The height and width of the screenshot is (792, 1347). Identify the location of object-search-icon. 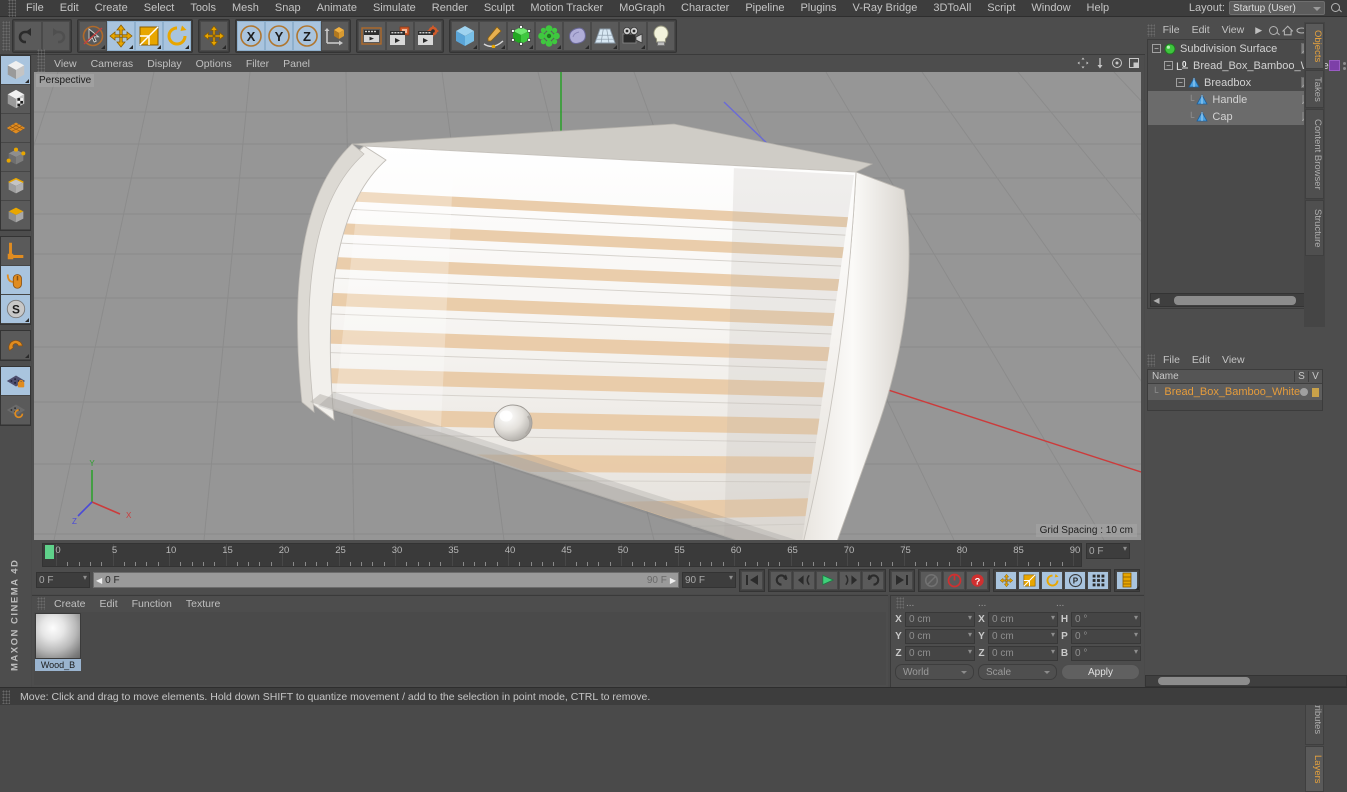
(1273, 30).